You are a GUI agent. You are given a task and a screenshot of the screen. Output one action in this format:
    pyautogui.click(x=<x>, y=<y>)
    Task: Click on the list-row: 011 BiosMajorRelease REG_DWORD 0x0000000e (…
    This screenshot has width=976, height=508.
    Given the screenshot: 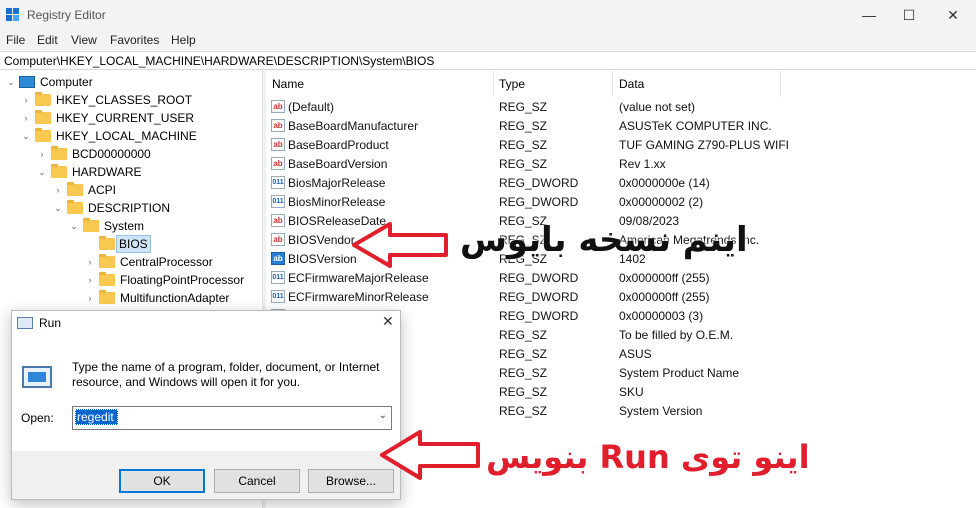 What is the action you would take?
    pyautogui.click(x=621, y=182)
    